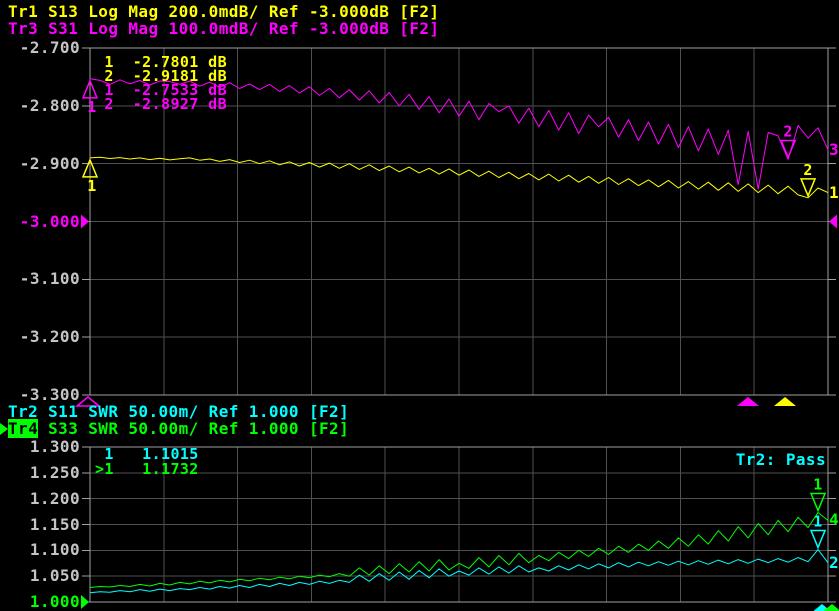 Image resolution: width=839 pixels, height=611 pixels. What do you see at coordinates (54, 576) in the screenshot?
I see `y-axis-tick-label: 1.050` at bounding box center [54, 576].